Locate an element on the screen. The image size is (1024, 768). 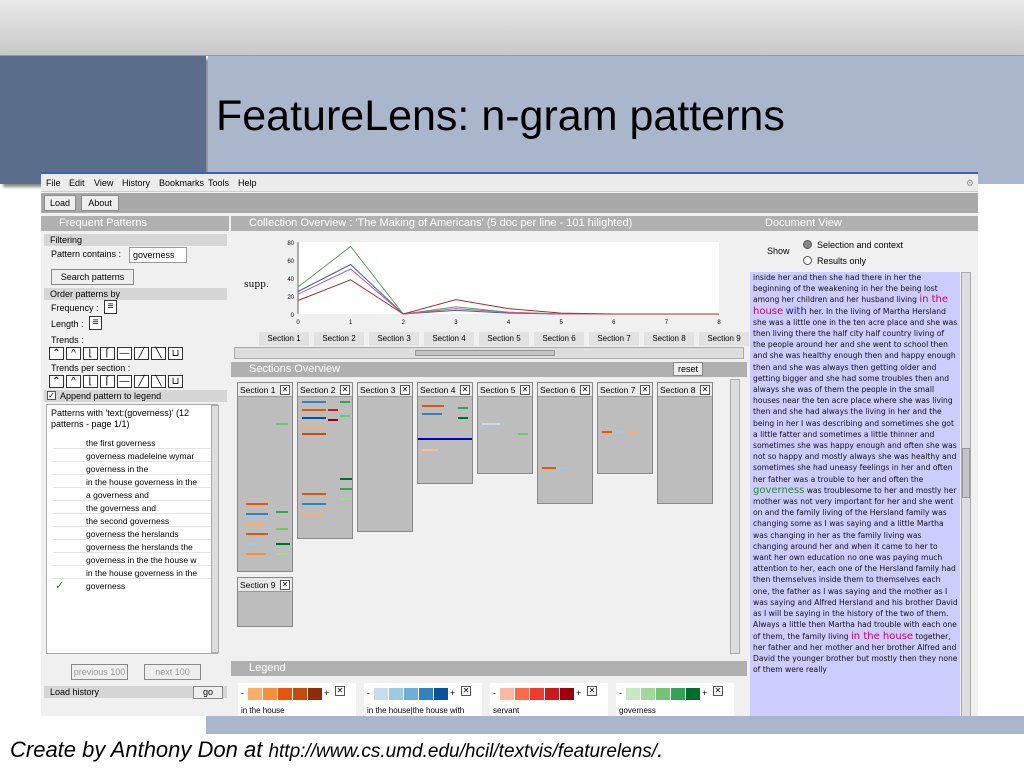
frequency-sort-icon: ≡ is located at coordinates (110, 307).